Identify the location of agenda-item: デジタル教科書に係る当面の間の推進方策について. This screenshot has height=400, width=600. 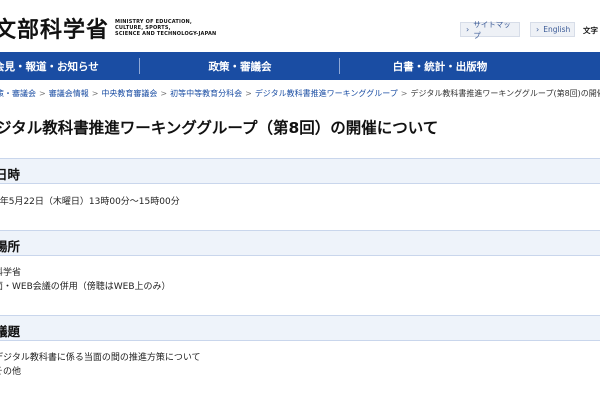
(100, 358).